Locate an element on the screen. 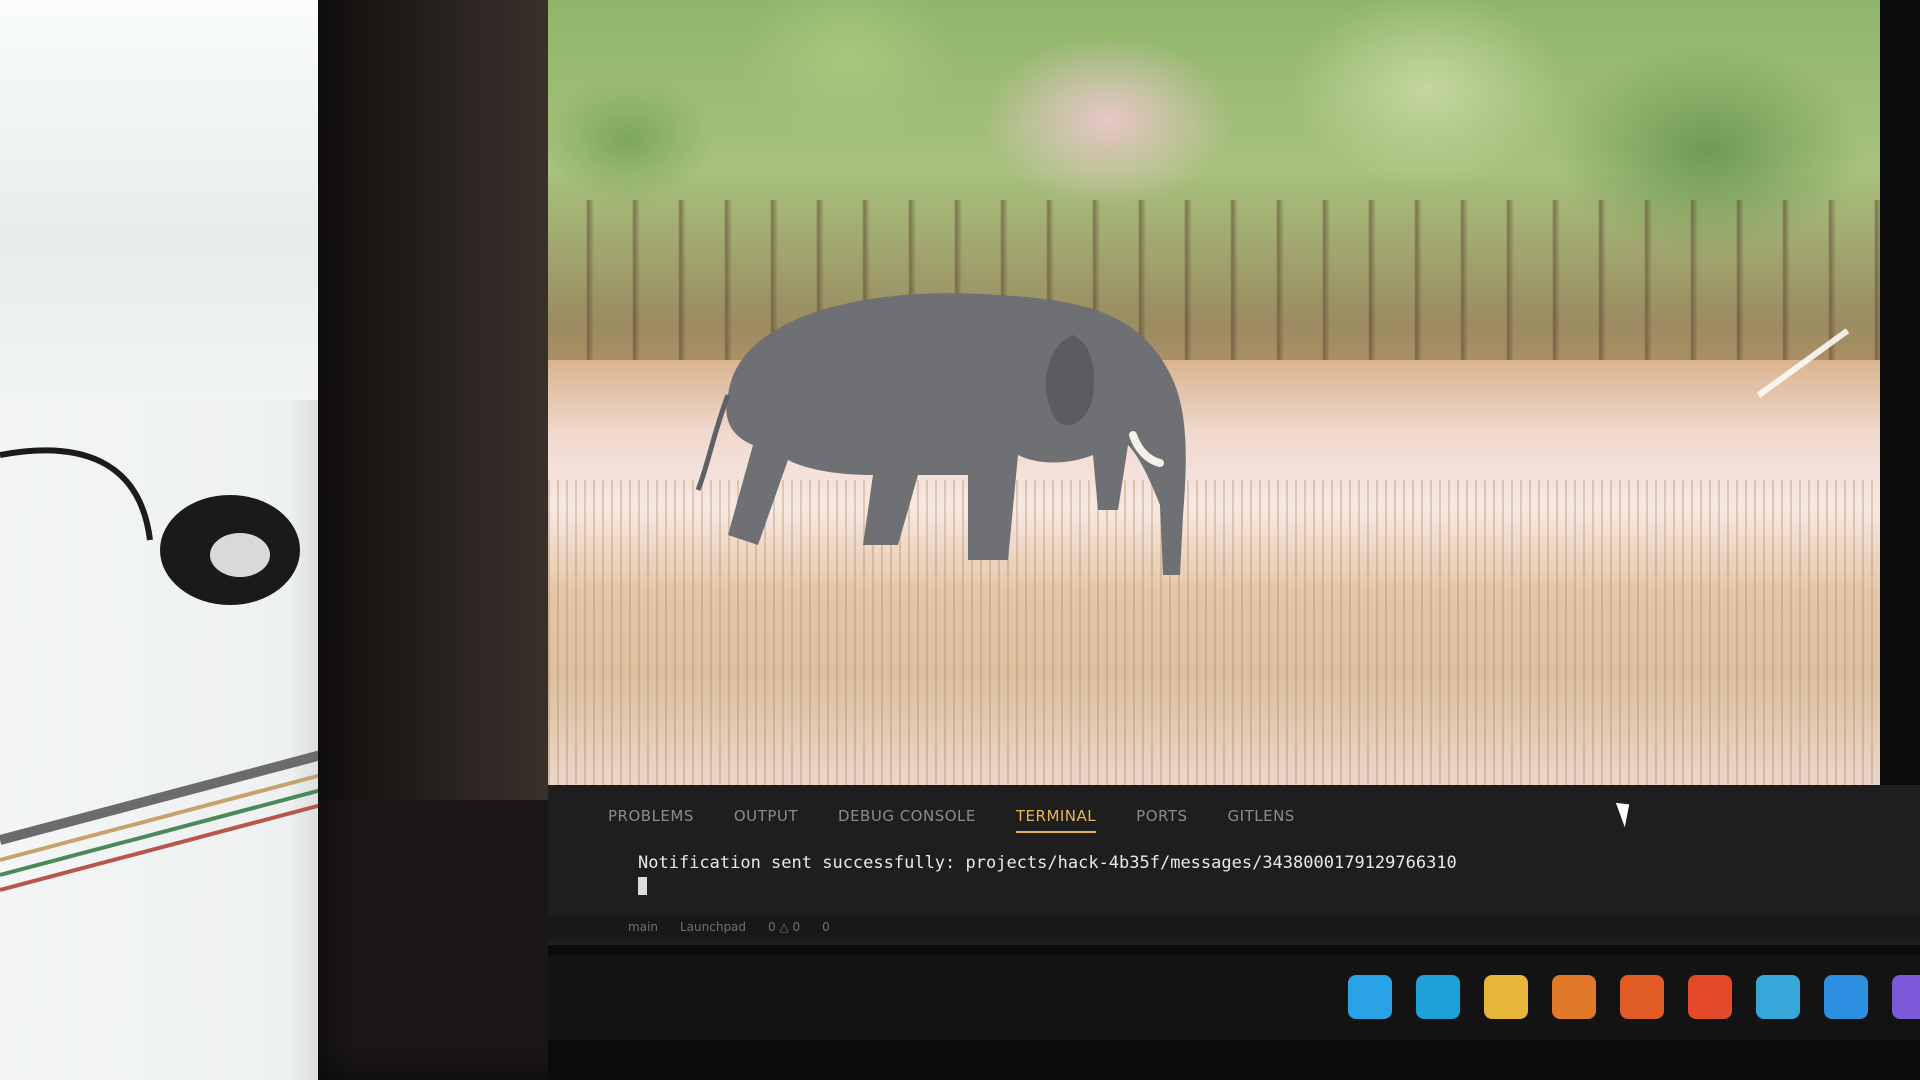  file-explorer-icon is located at coordinates (1506, 997).